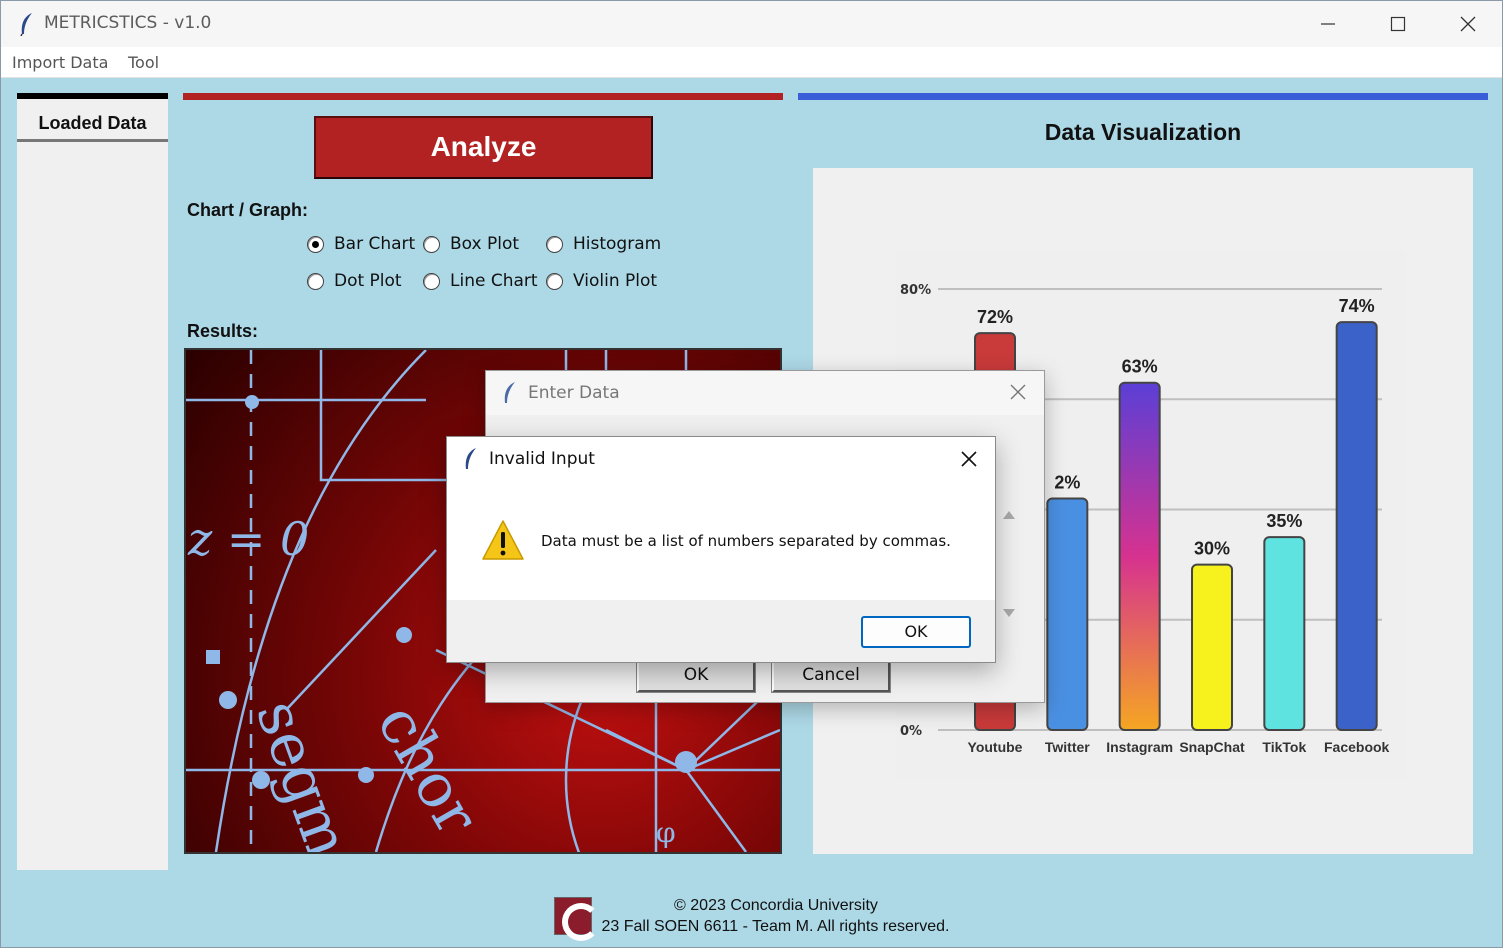 The width and height of the screenshot is (1503, 948). Describe the element at coordinates (248, 539) in the screenshot. I see `results-text-equation: z = 0` at that location.